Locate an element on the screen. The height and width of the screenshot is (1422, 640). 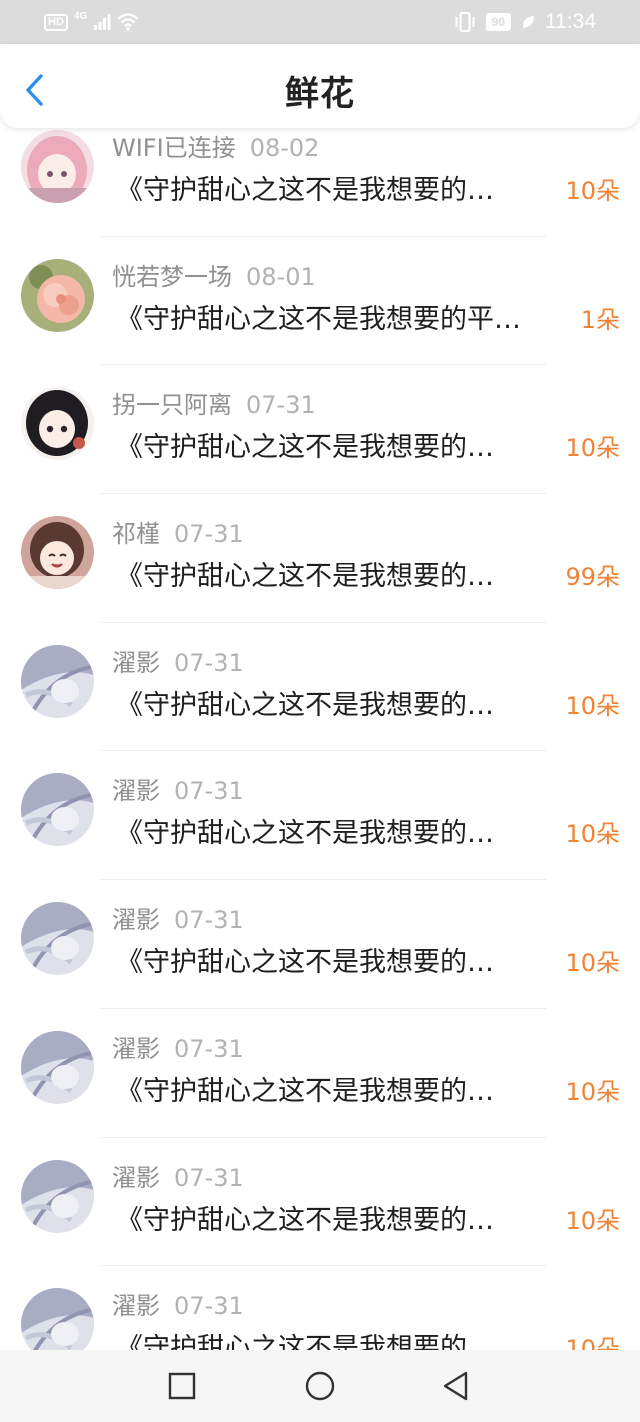
leaf-icon is located at coordinates (528, 22).